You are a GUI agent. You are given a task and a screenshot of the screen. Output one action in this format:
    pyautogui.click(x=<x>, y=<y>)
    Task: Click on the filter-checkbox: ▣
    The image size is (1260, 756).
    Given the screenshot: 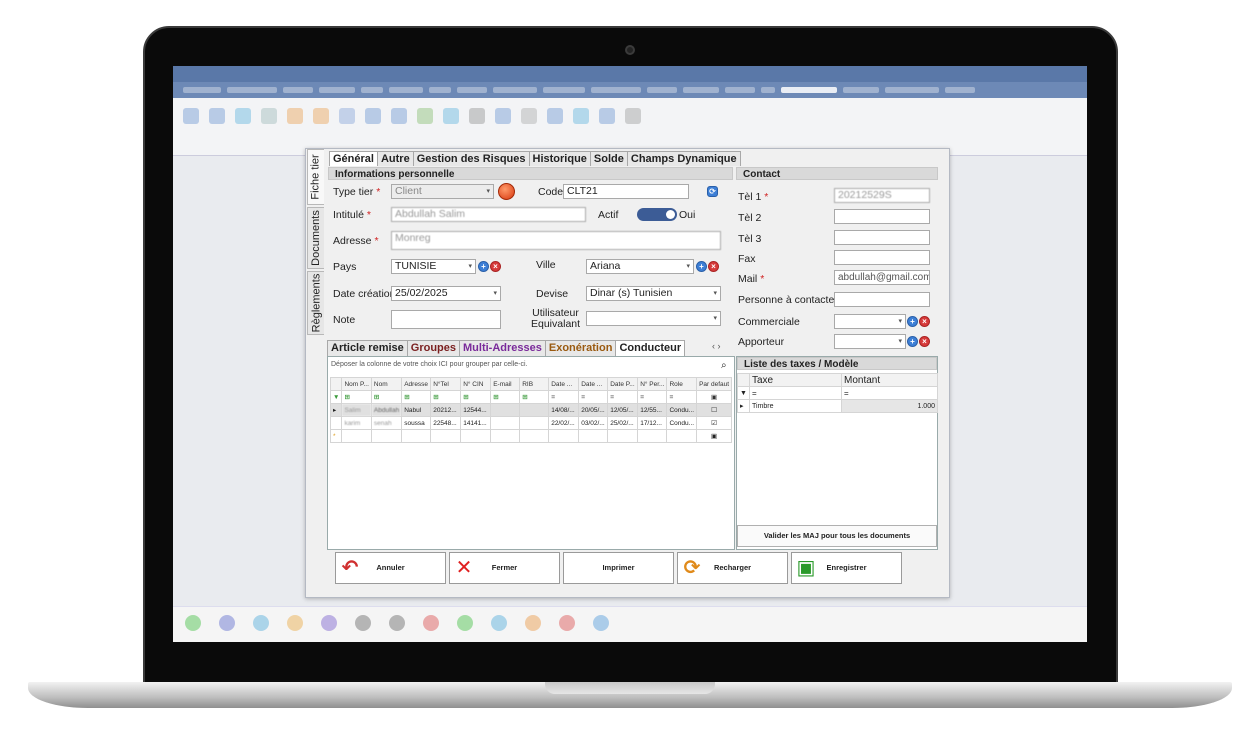 What is the action you would take?
    pyautogui.click(x=714, y=397)
    